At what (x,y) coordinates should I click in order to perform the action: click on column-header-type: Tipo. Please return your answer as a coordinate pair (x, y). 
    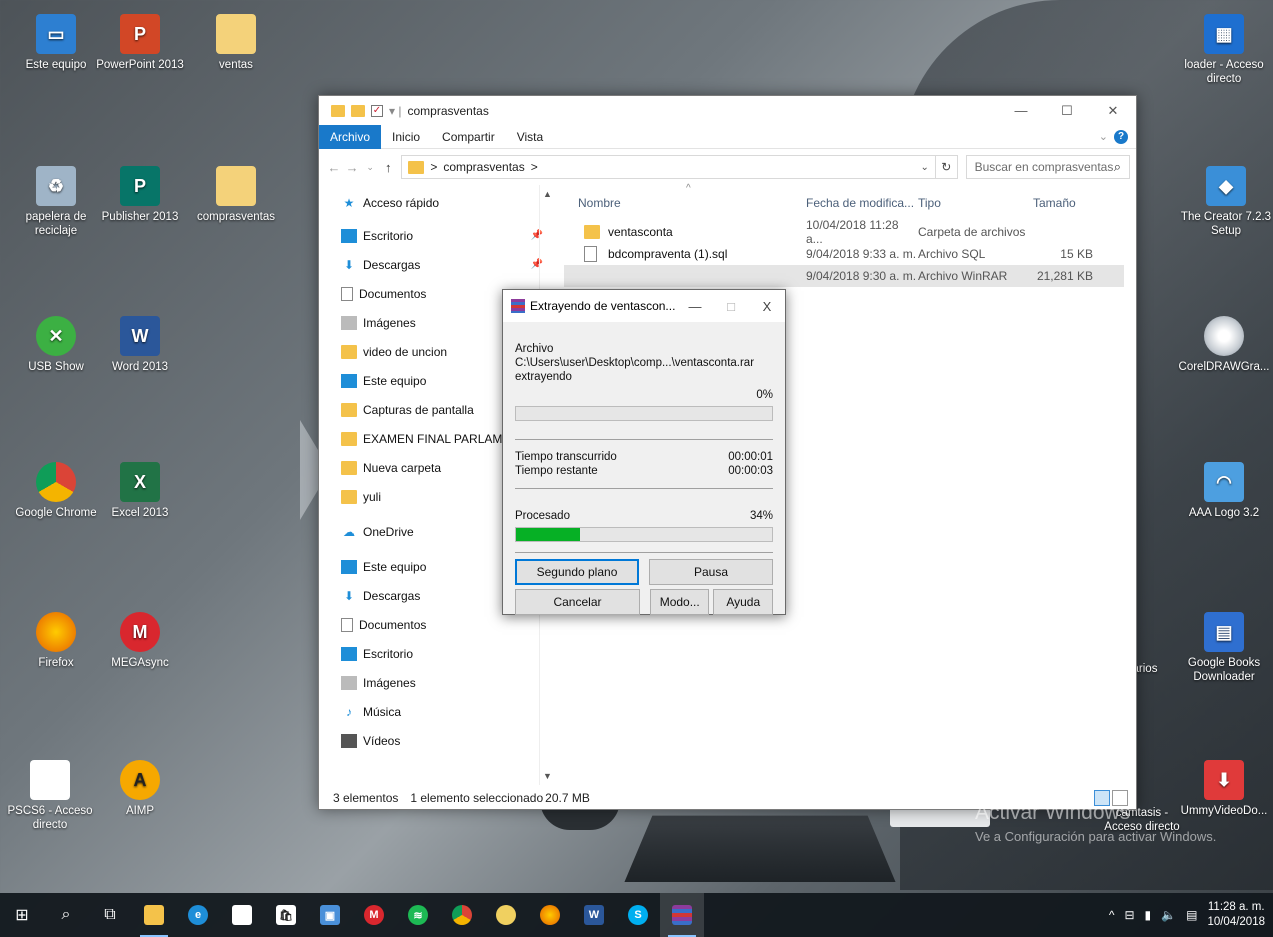
    Looking at the image, I should click on (975, 203).